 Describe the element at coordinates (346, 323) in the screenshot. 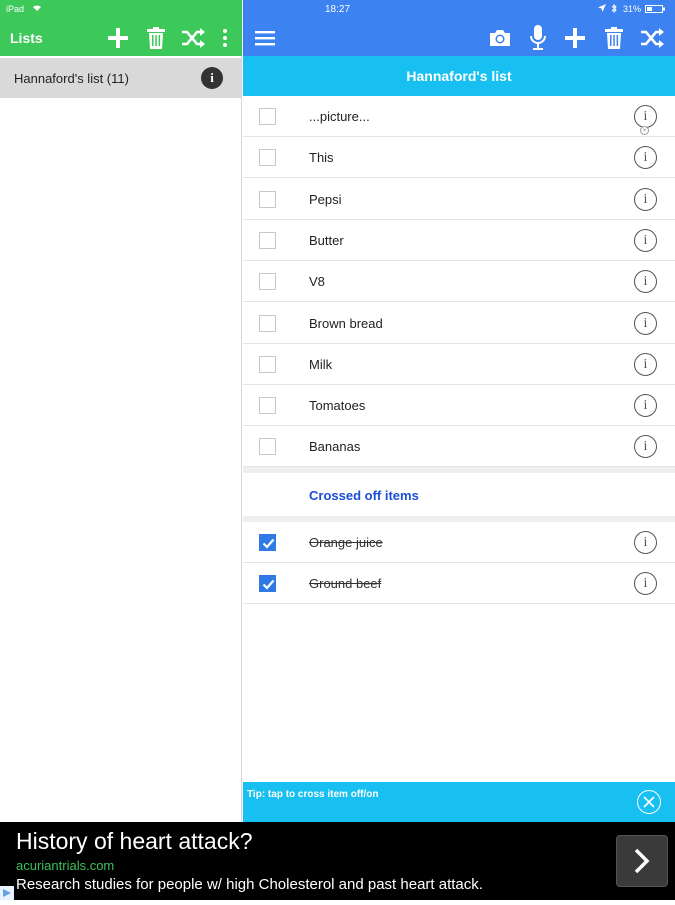

I see `item-label: Brown bread` at that location.